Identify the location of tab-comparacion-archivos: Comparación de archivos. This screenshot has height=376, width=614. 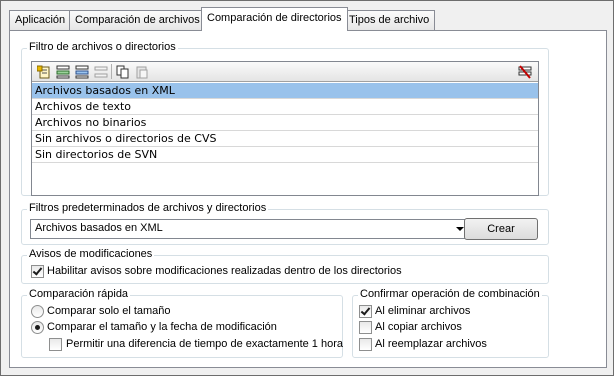
(137, 20).